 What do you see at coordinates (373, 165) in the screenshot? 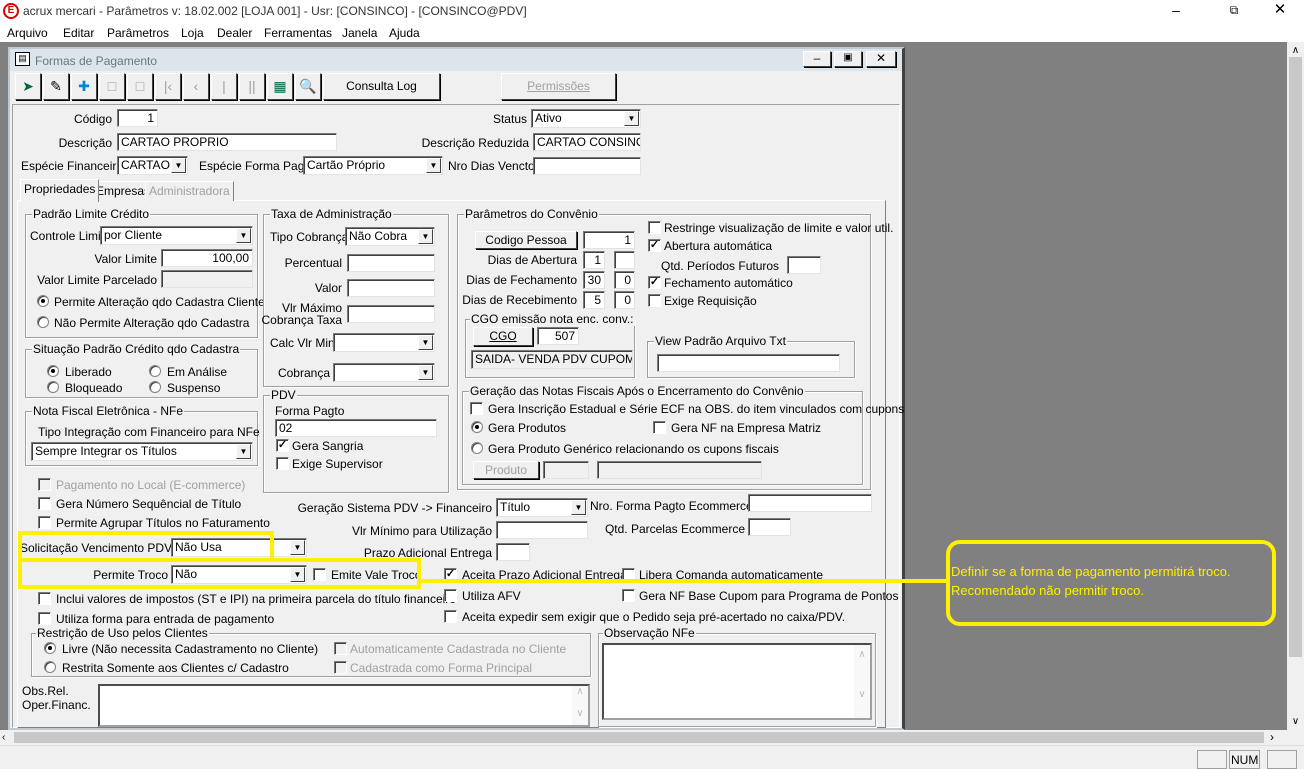
I see `especie-forma-select: Cartão Próprio ▼` at bounding box center [373, 165].